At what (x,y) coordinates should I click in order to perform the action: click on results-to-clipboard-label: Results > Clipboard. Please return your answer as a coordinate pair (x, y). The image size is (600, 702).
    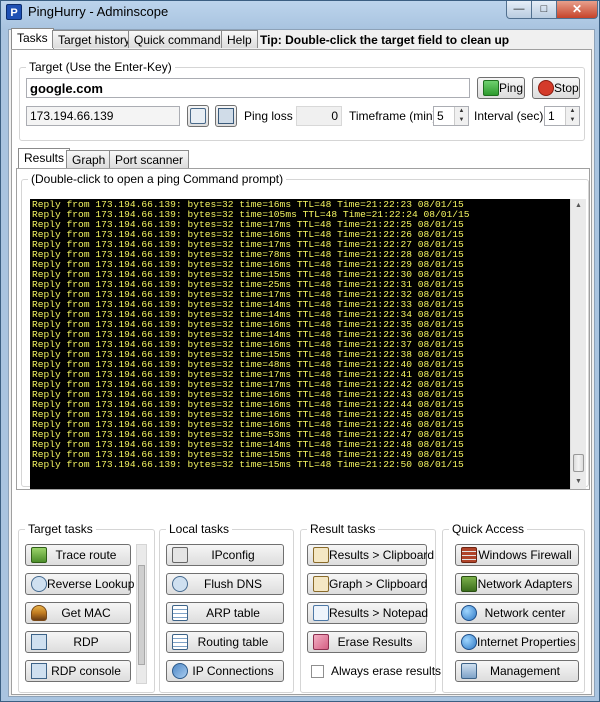
    Looking at the image, I should click on (382, 555).